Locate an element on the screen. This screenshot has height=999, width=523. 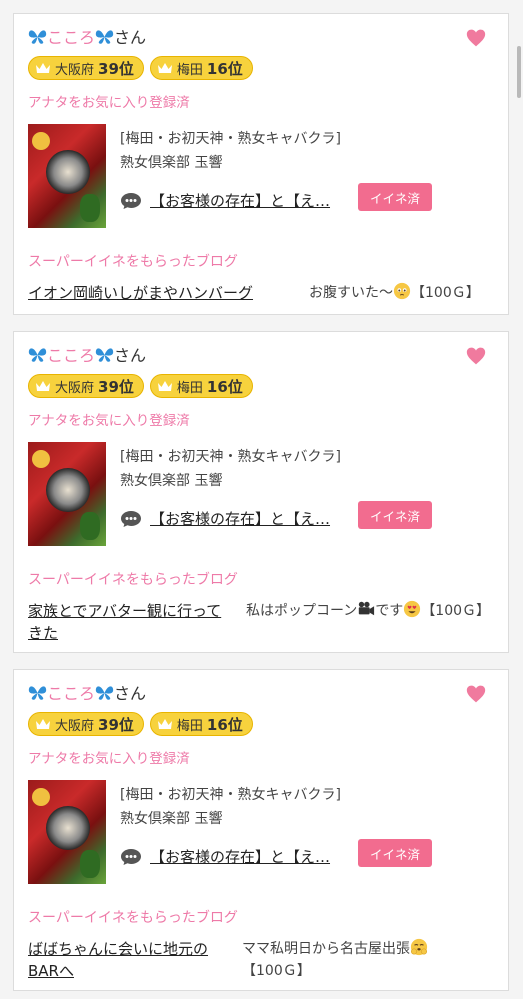
post-title-link: ばばちゃんに会いに地元のBARへ is located at coordinates (125, 960).